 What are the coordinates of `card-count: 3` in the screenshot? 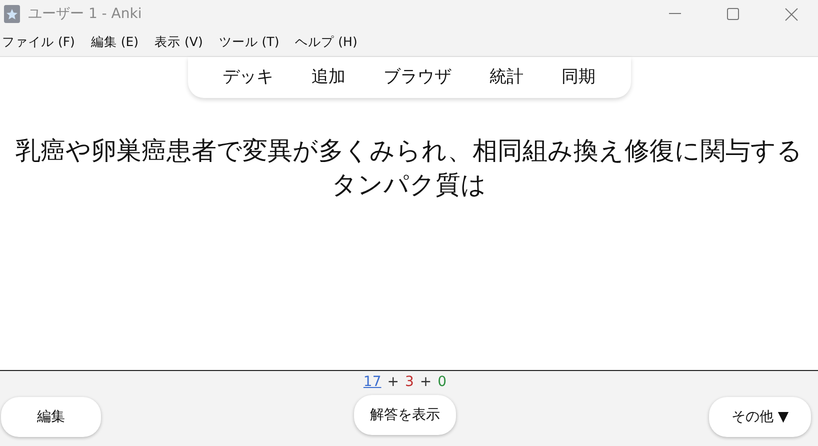 It's located at (409, 382).